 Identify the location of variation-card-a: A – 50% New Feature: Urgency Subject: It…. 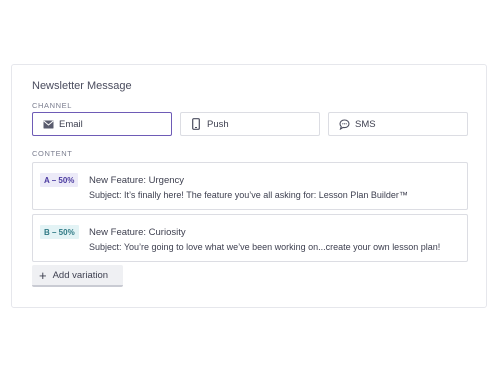
(250, 186).